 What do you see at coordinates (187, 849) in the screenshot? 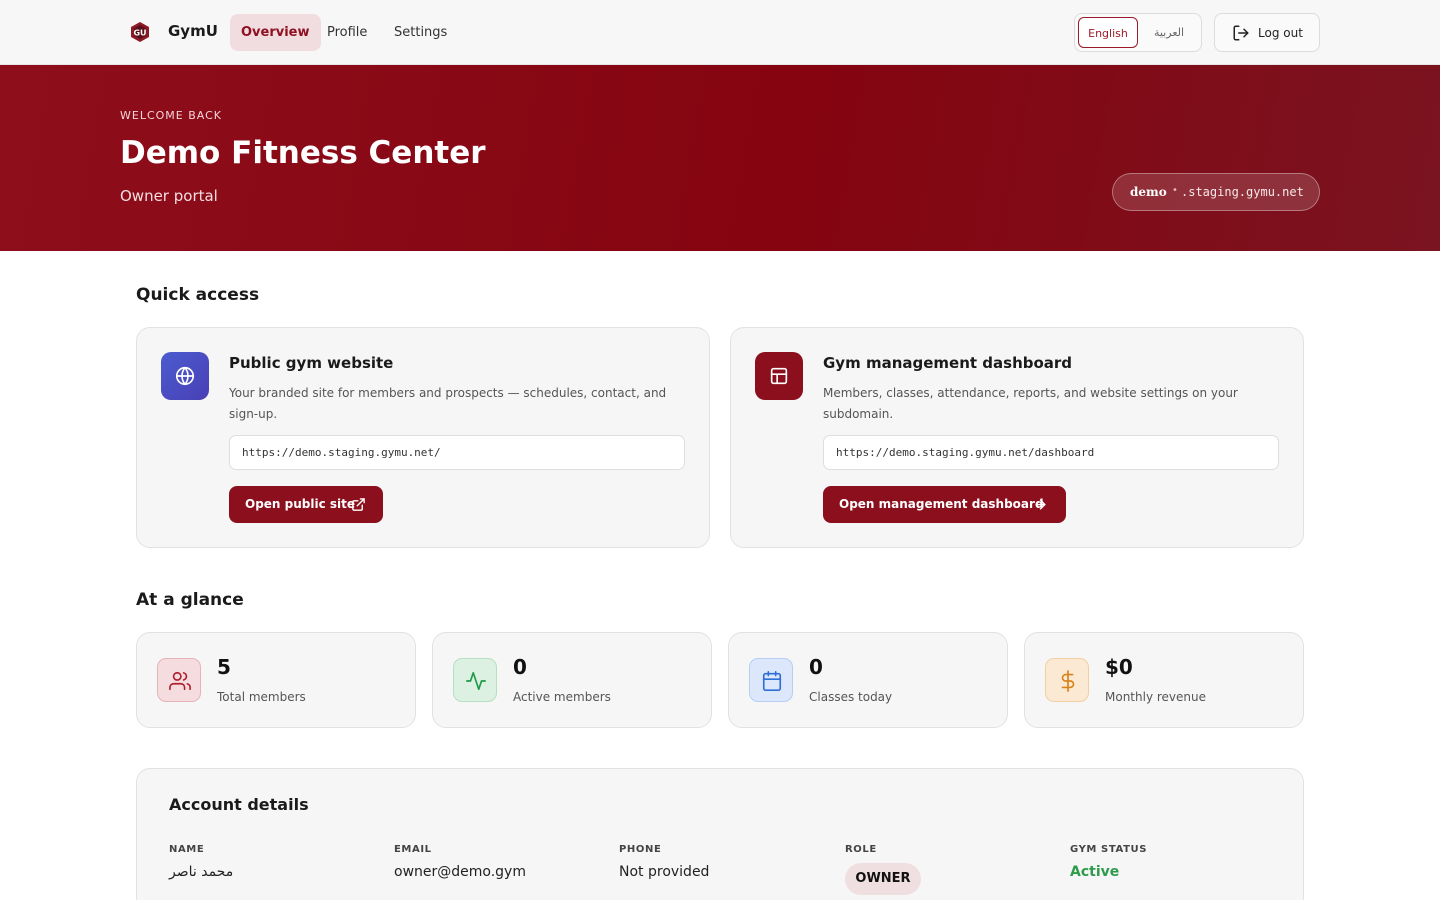
I see `name-label: NAME` at bounding box center [187, 849].